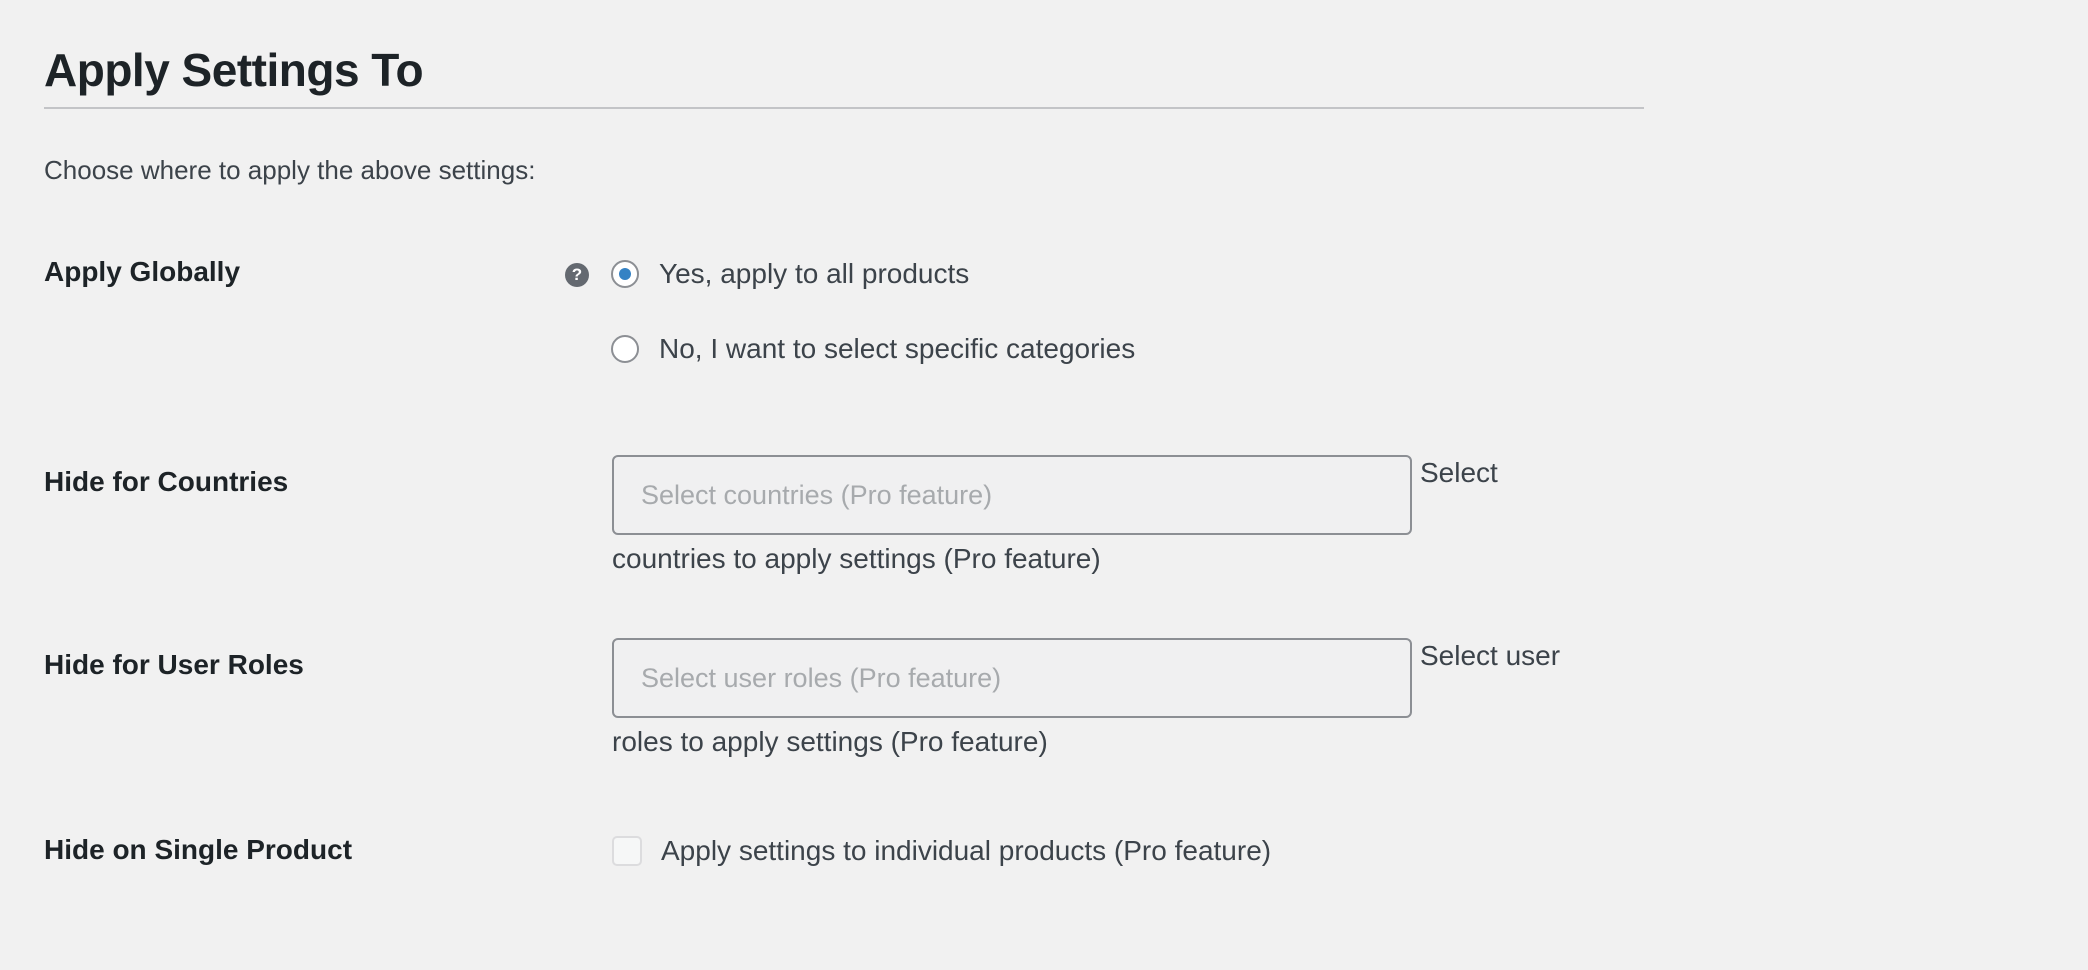  What do you see at coordinates (166, 481) in the screenshot?
I see `hide-countries-label: Hide for Countries` at bounding box center [166, 481].